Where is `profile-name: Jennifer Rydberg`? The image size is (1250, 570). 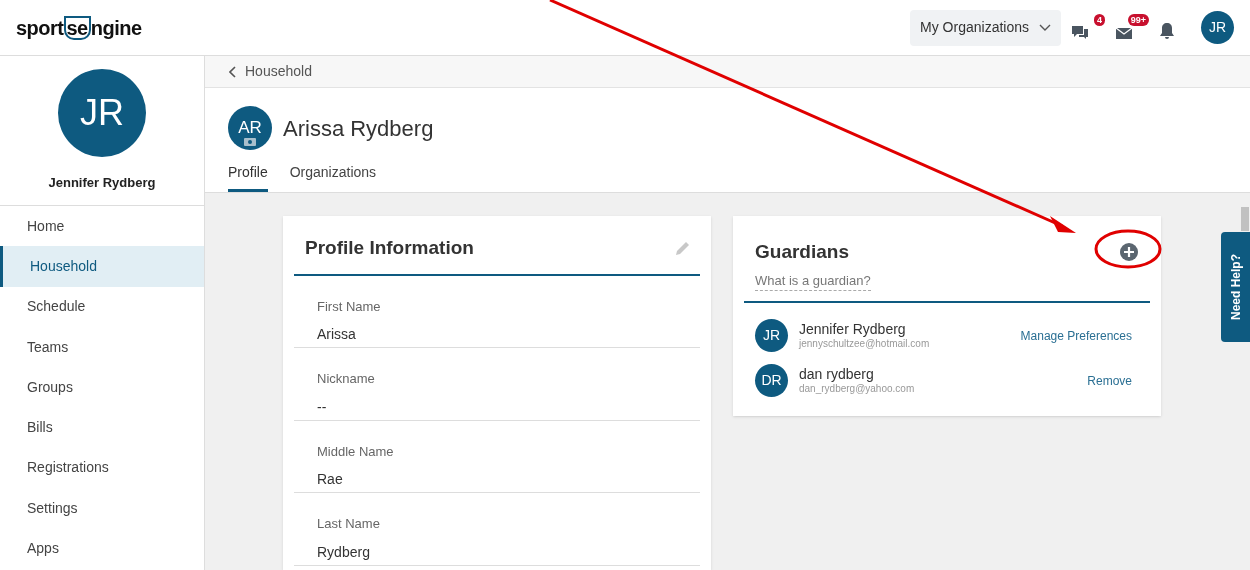
profile-name: Jennifer Rydberg is located at coordinates (102, 182).